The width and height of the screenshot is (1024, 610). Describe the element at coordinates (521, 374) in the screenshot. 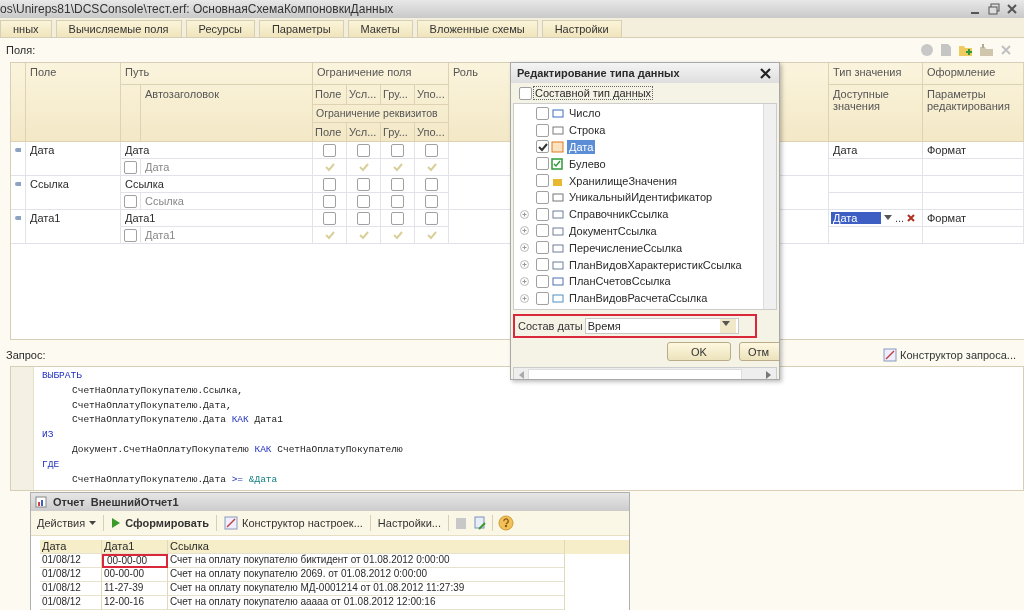

I see `scroll-left-icon` at that location.